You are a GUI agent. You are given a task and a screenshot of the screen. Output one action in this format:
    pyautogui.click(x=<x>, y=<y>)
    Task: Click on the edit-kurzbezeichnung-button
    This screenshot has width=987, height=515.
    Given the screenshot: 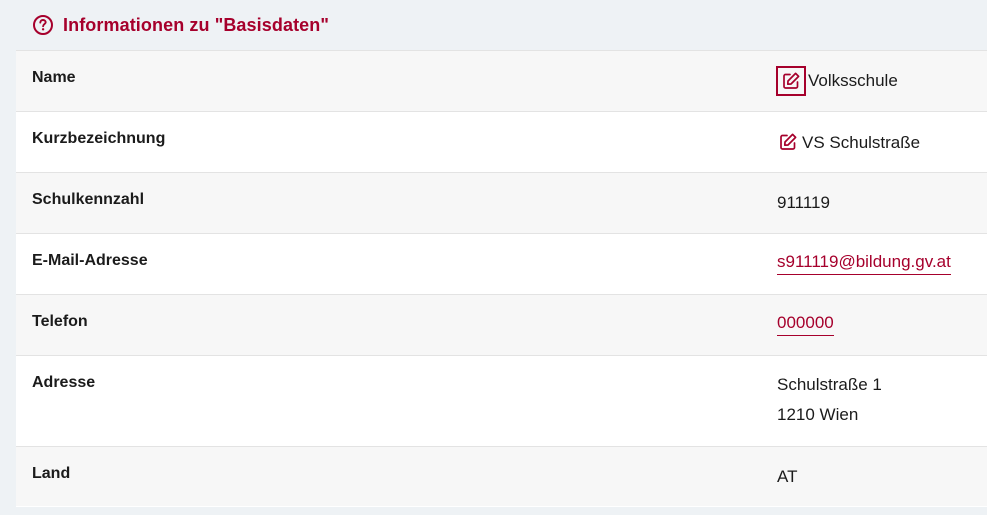 What is the action you would take?
    pyautogui.click(x=788, y=143)
    